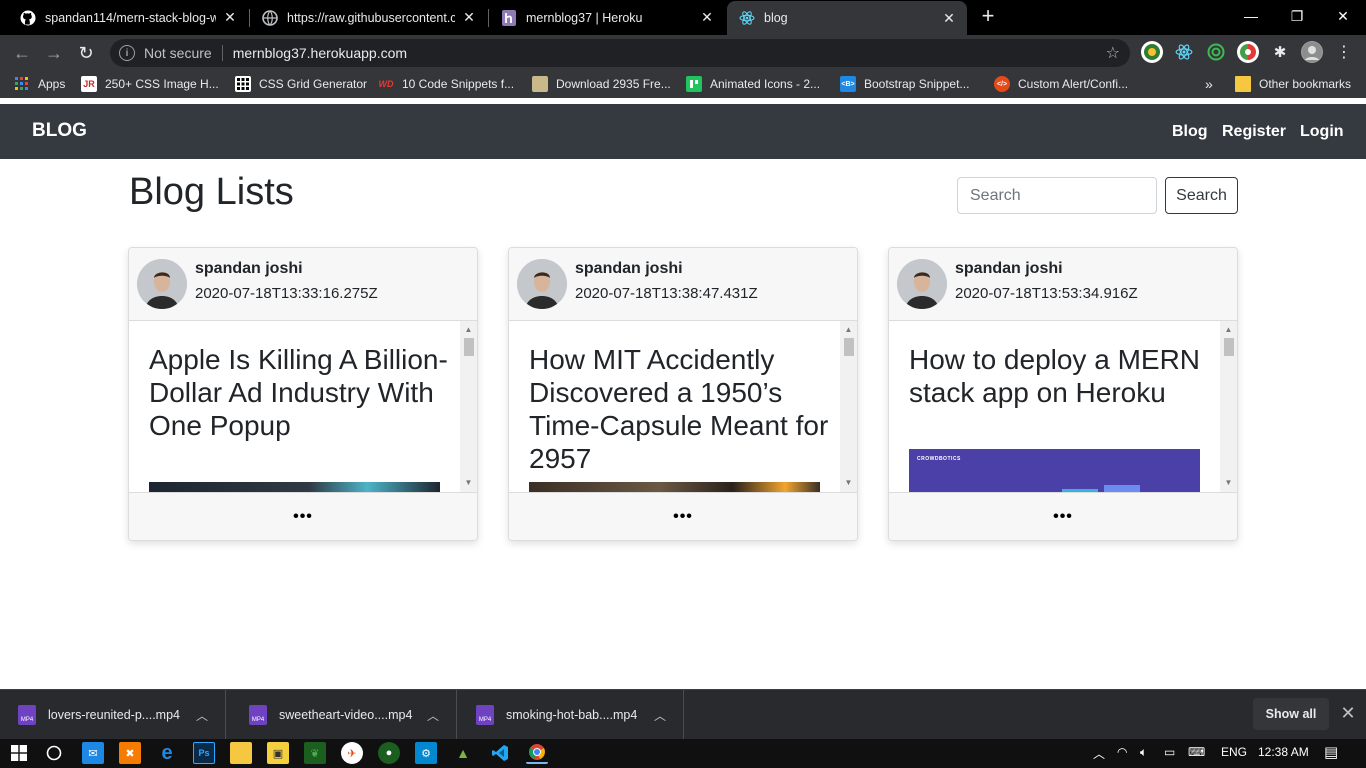 The height and width of the screenshot is (768, 1366). I want to click on language-indicator: ENG, so click(1234, 752).